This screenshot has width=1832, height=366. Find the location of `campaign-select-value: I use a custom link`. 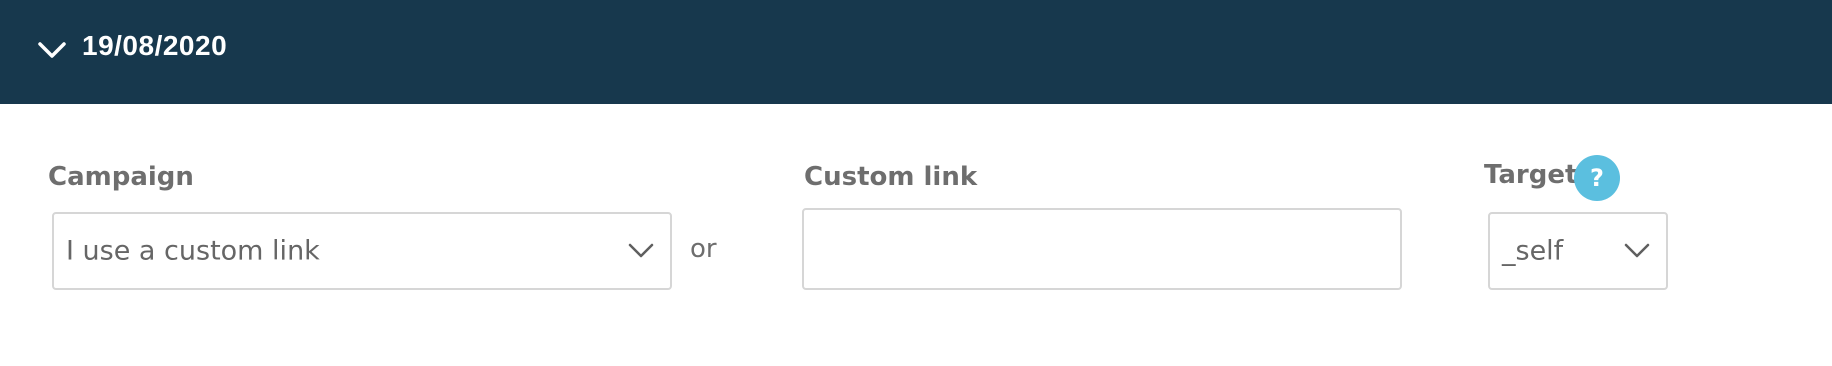

campaign-select-value: I use a custom link is located at coordinates (193, 251).